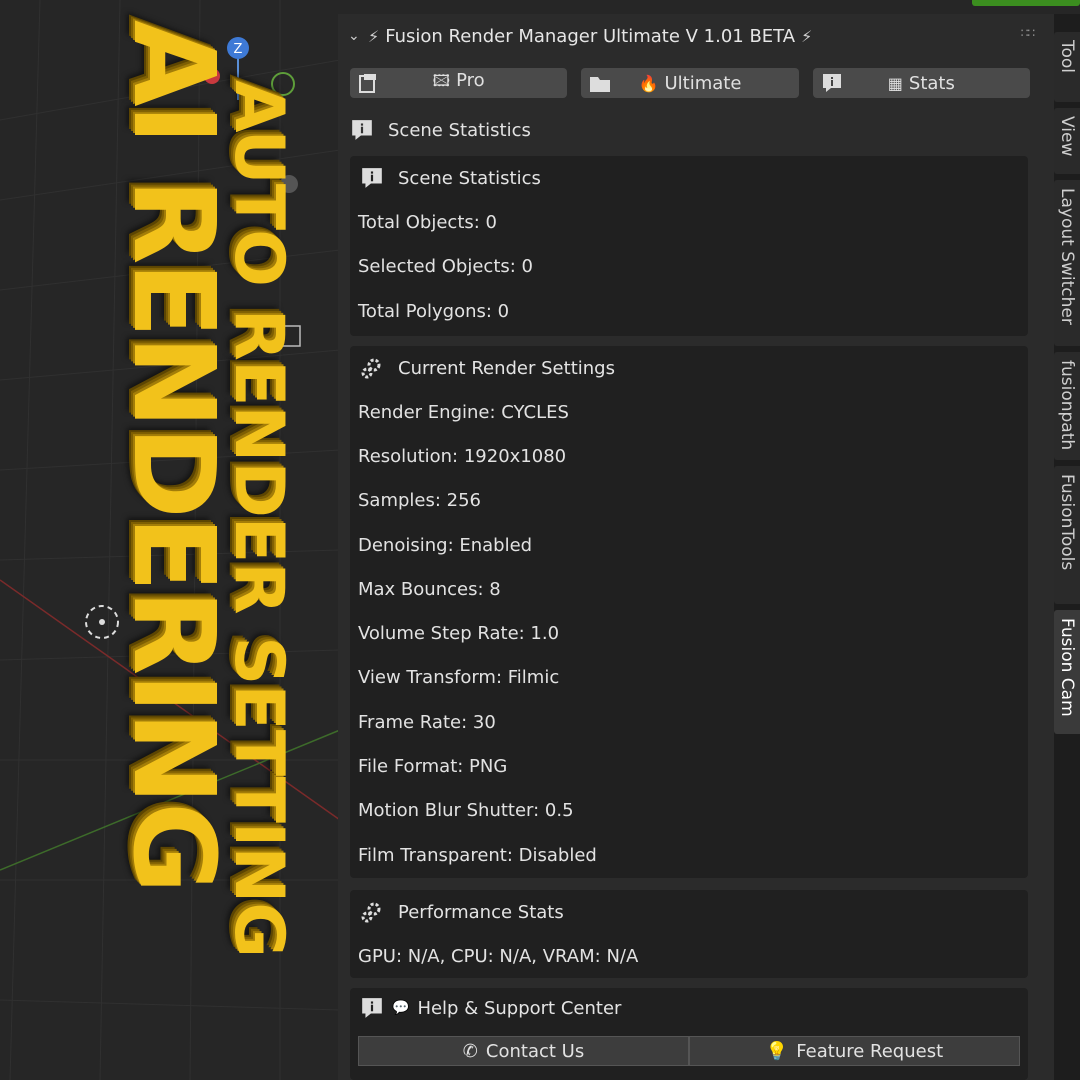 The width and height of the screenshot is (1080, 1080). Describe the element at coordinates (1067, 522) in the screenshot. I see `sidebar-tab-label: FusionTools` at that location.